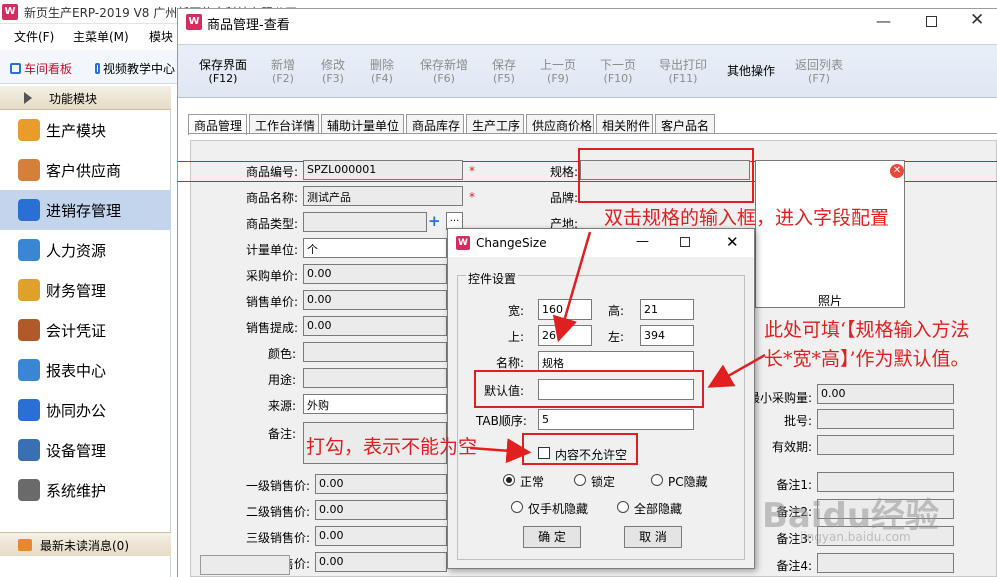 This screenshot has width=997, height=577. What do you see at coordinates (867, 344) in the screenshot?
I see `annotation-right: 此处可填‘【规格输入方法 长*宽*高】’作为默认值。` at bounding box center [867, 344].